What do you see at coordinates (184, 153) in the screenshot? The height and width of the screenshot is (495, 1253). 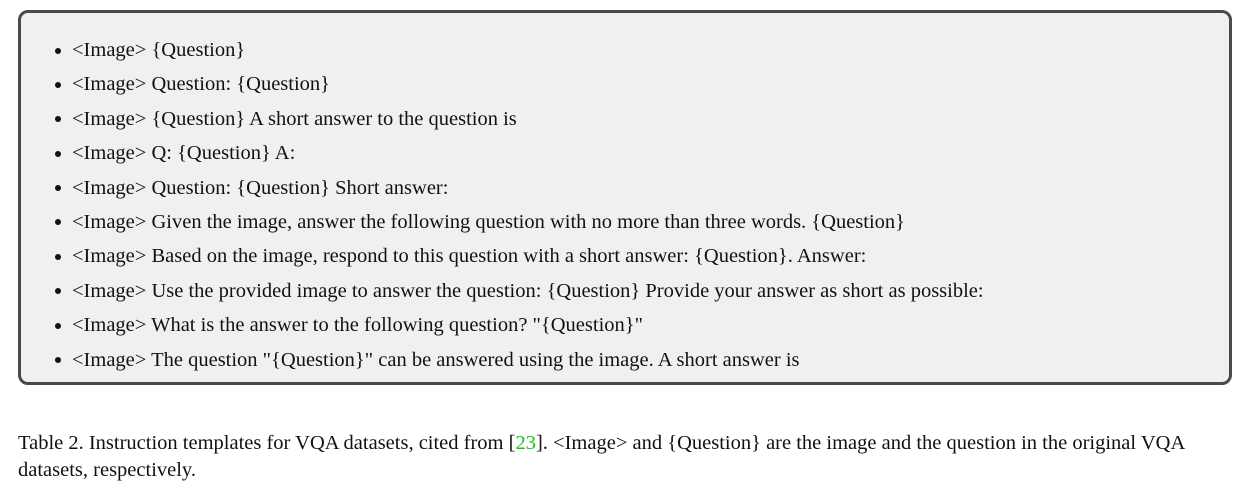 I see `template-text: <Image> Q: {Question} A:` at bounding box center [184, 153].